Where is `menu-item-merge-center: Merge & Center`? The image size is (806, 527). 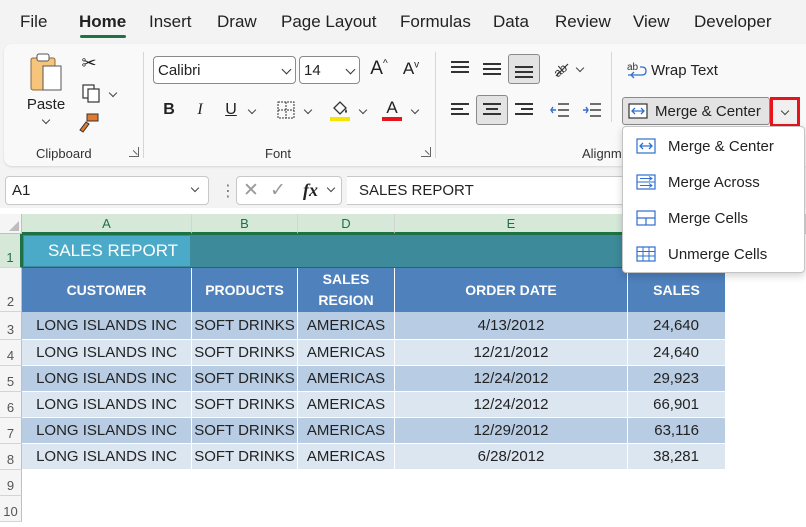
menu-item-merge-center: Merge & Center is located at coordinates (713, 146).